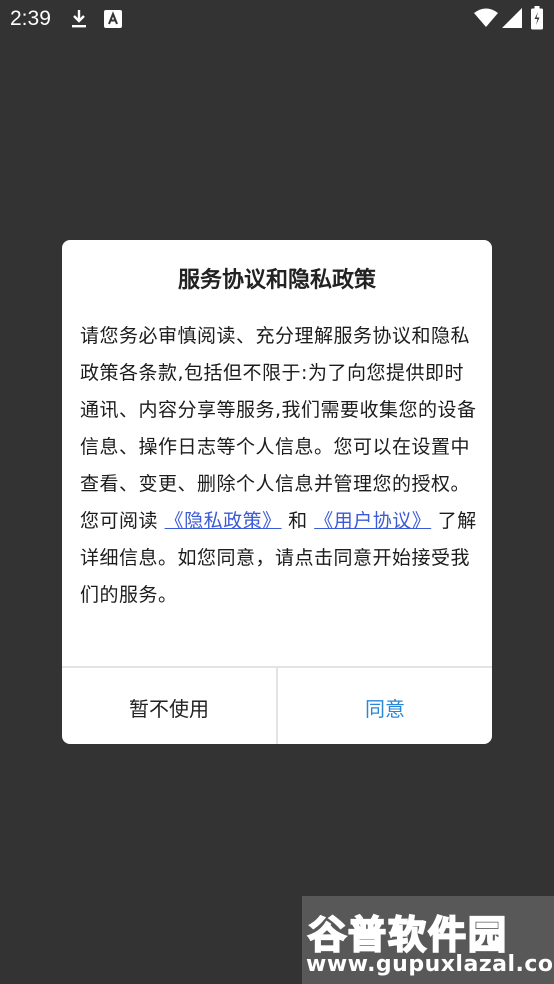 The height and width of the screenshot is (984, 554). Describe the element at coordinates (223, 521) in the screenshot. I see `privacy-policy-link: 《隐私政策》` at that location.